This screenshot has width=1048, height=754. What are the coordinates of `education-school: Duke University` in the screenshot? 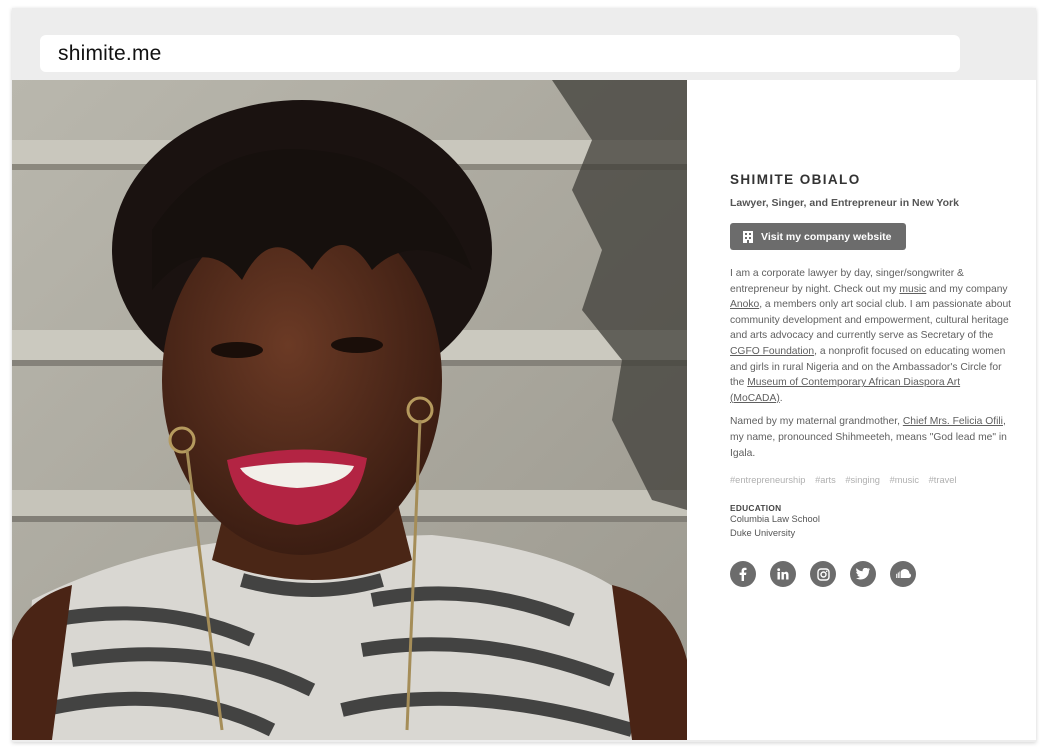 It's located at (763, 532).